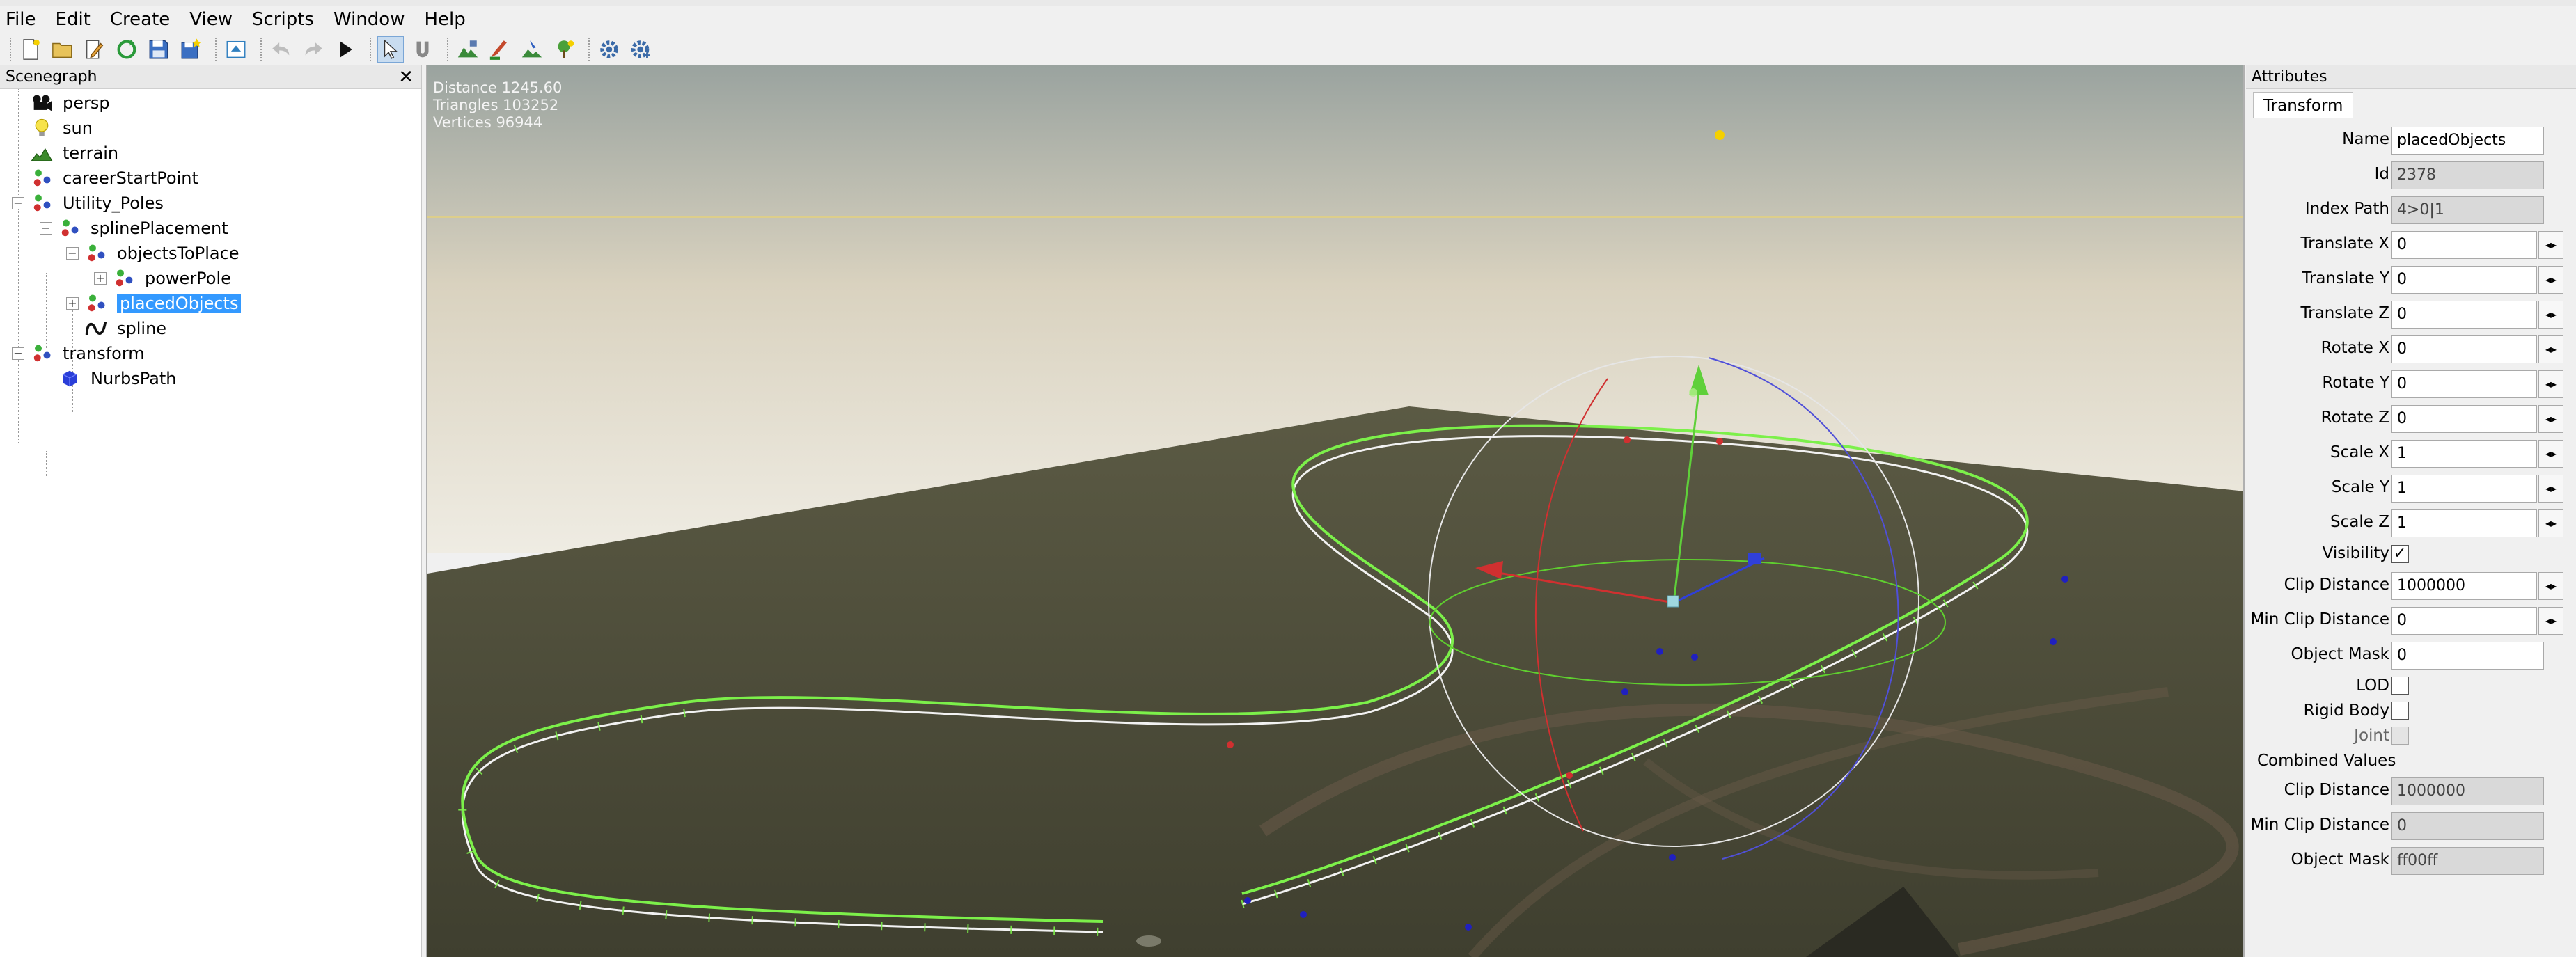 The width and height of the screenshot is (2576, 957). I want to click on tree-item-nurbspath: NurbsPath, so click(117, 378).